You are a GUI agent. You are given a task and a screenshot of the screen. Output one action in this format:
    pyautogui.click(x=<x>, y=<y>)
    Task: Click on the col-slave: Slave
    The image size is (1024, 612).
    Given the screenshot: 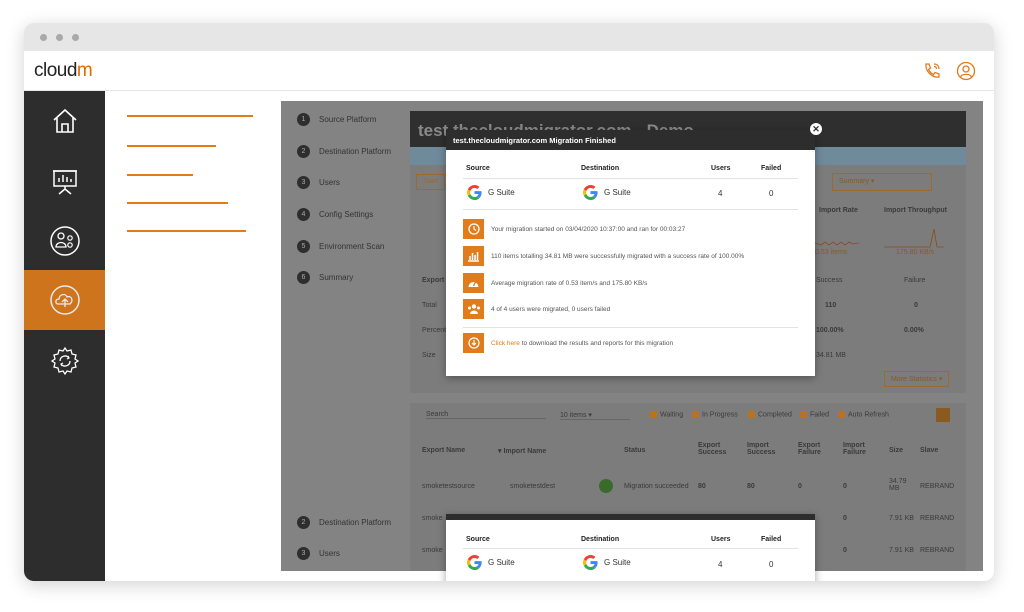 What is the action you would take?
    pyautogui.click(x=929, y=450)
    